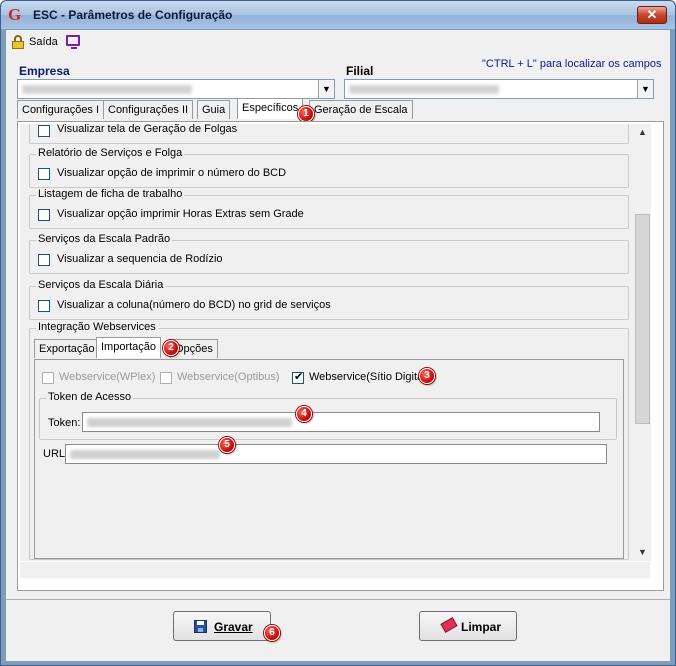 The width and height of the screenshot is (676, 666). I want to click on scroll-thumb, so click(642, 319).